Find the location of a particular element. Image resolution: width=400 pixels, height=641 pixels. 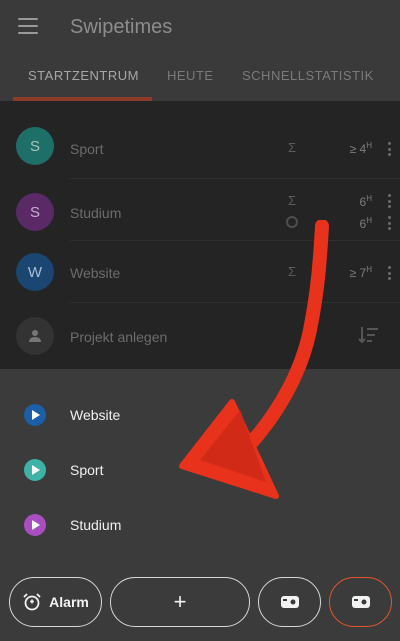

start-studium-item: Studium is located at coordinates (200, 526).